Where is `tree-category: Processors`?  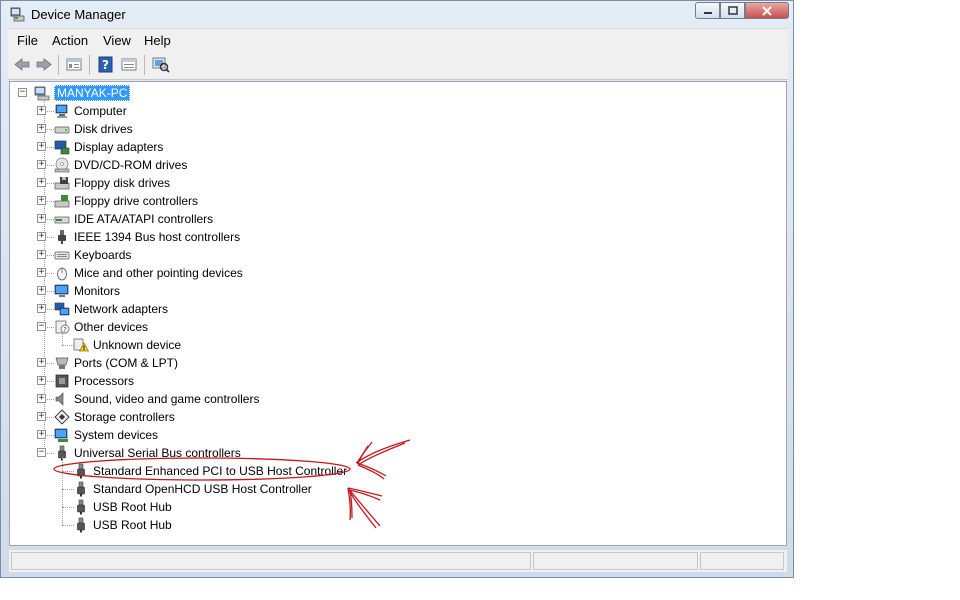
tree-category: Processors is located at coordinates (94, 381).